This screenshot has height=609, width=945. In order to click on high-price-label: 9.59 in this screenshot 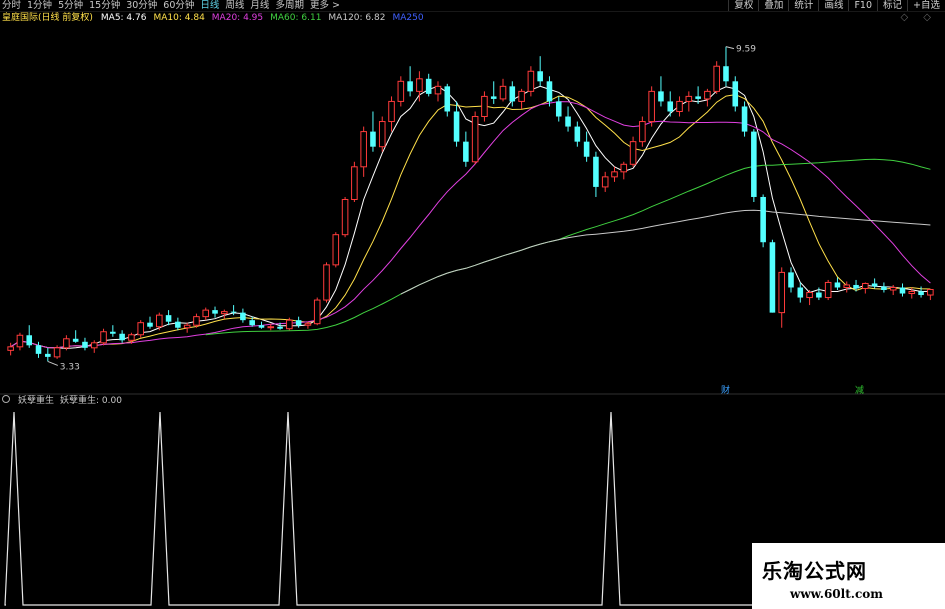, I will do `click(746, 50)`.